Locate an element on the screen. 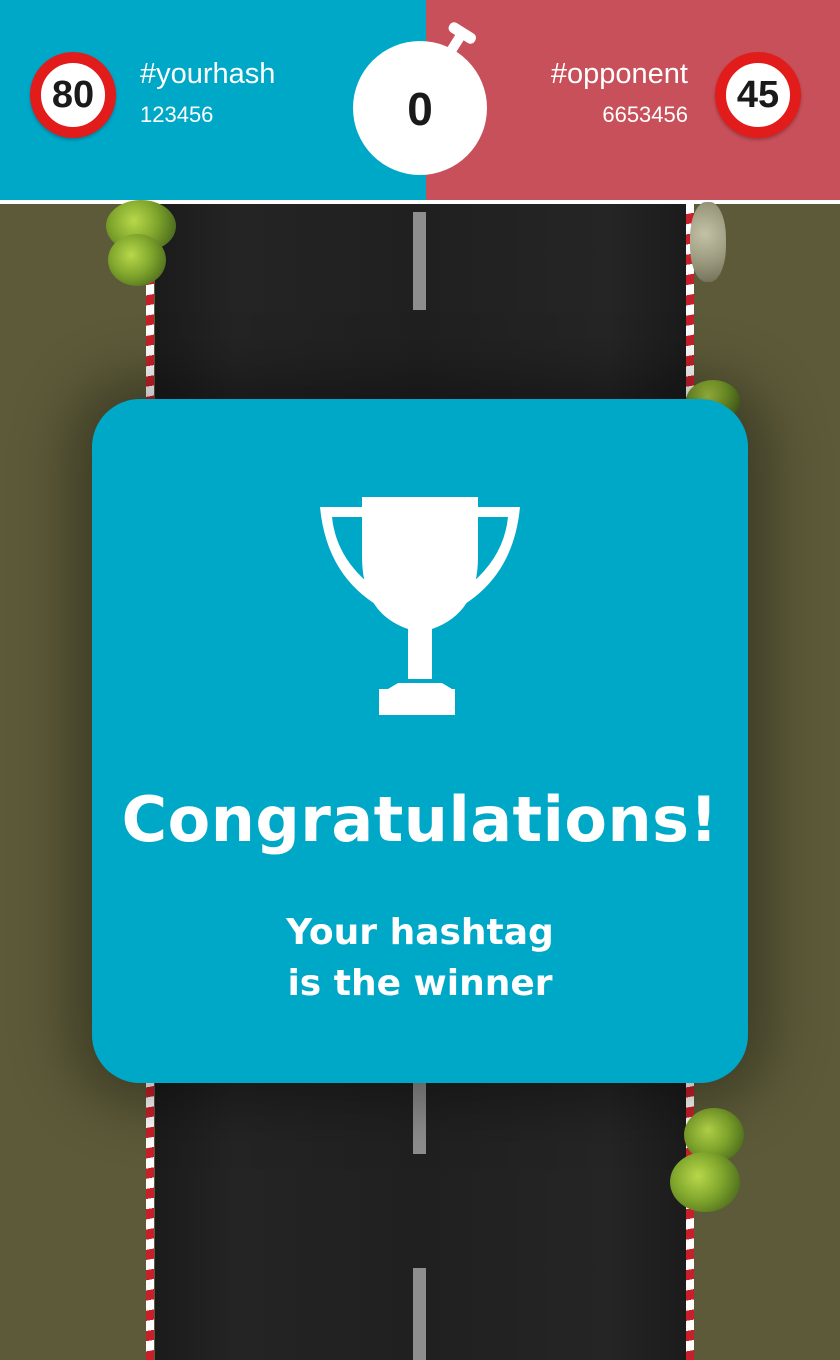 The image size is (840, 1360). your-speed-sign-icon: 80 is located at coordinates (73, 95).